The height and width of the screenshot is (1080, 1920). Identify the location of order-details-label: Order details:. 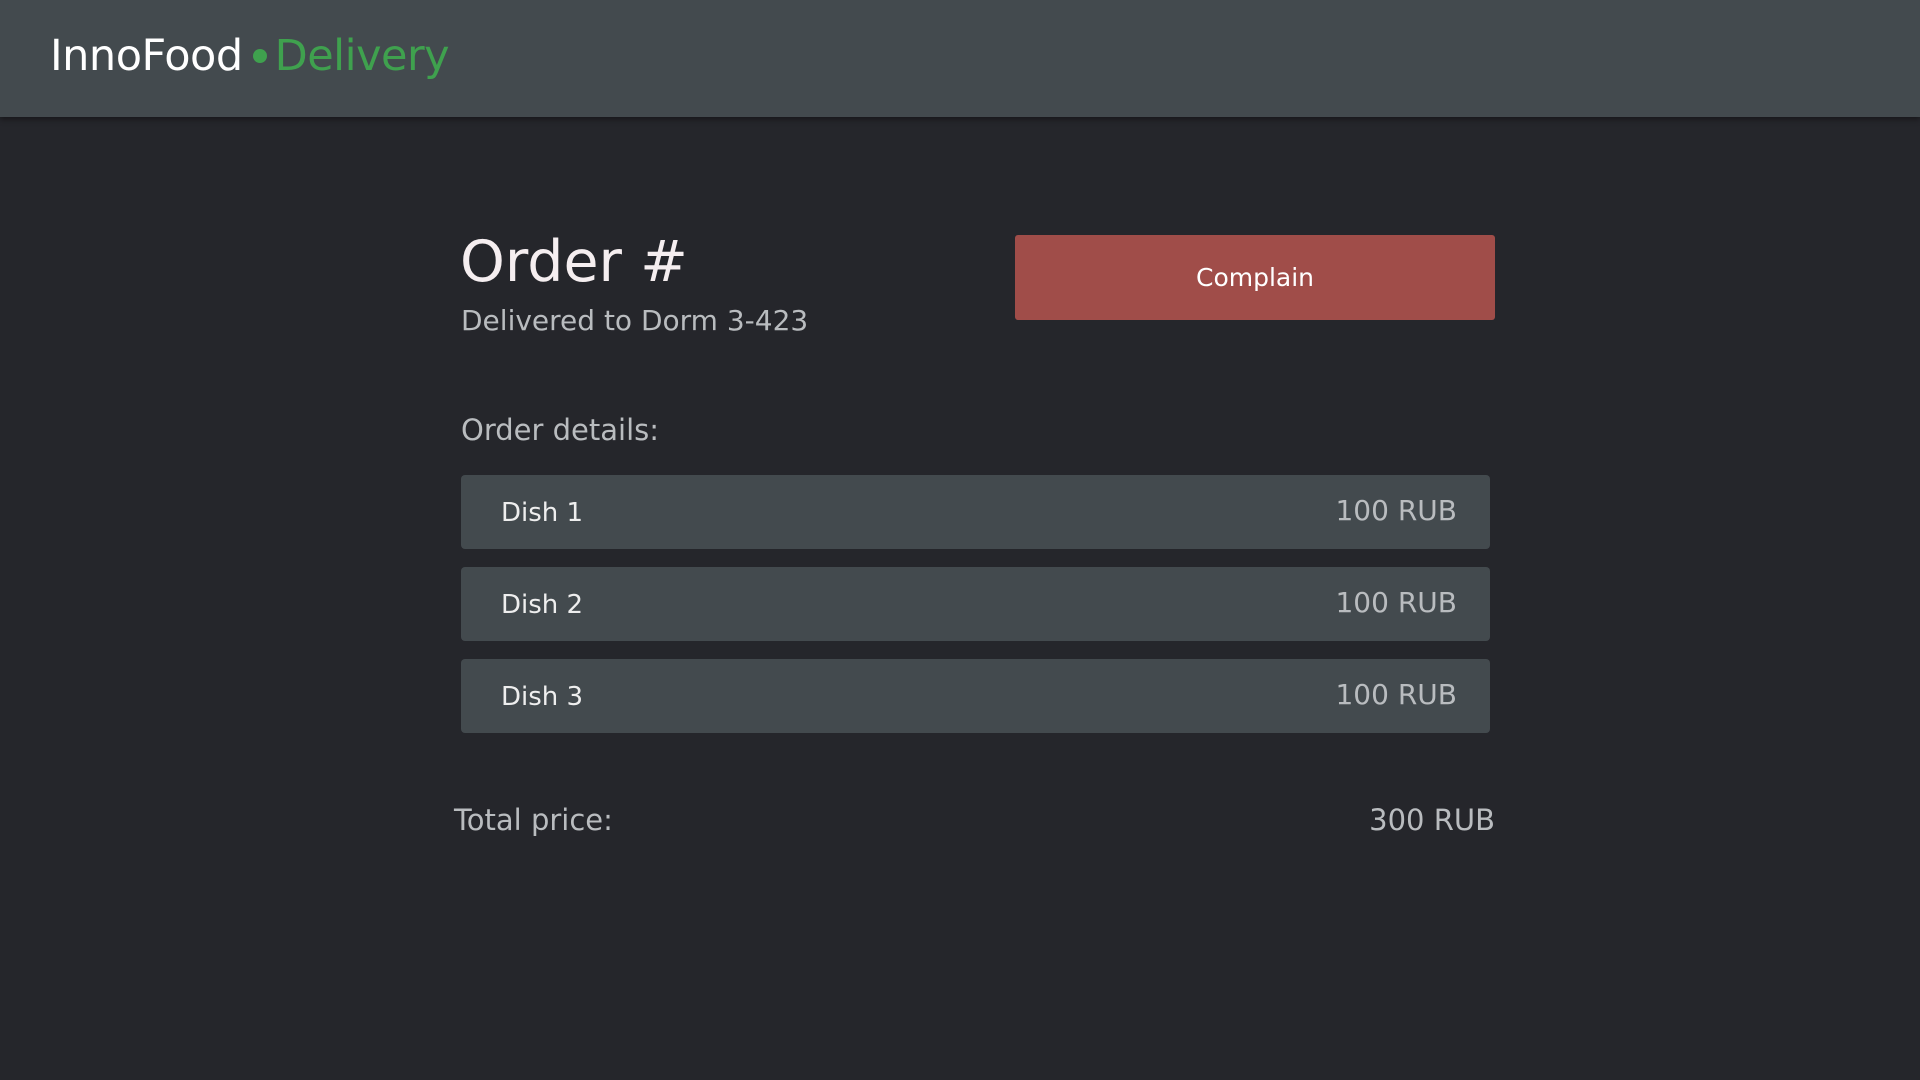
(560, 430).